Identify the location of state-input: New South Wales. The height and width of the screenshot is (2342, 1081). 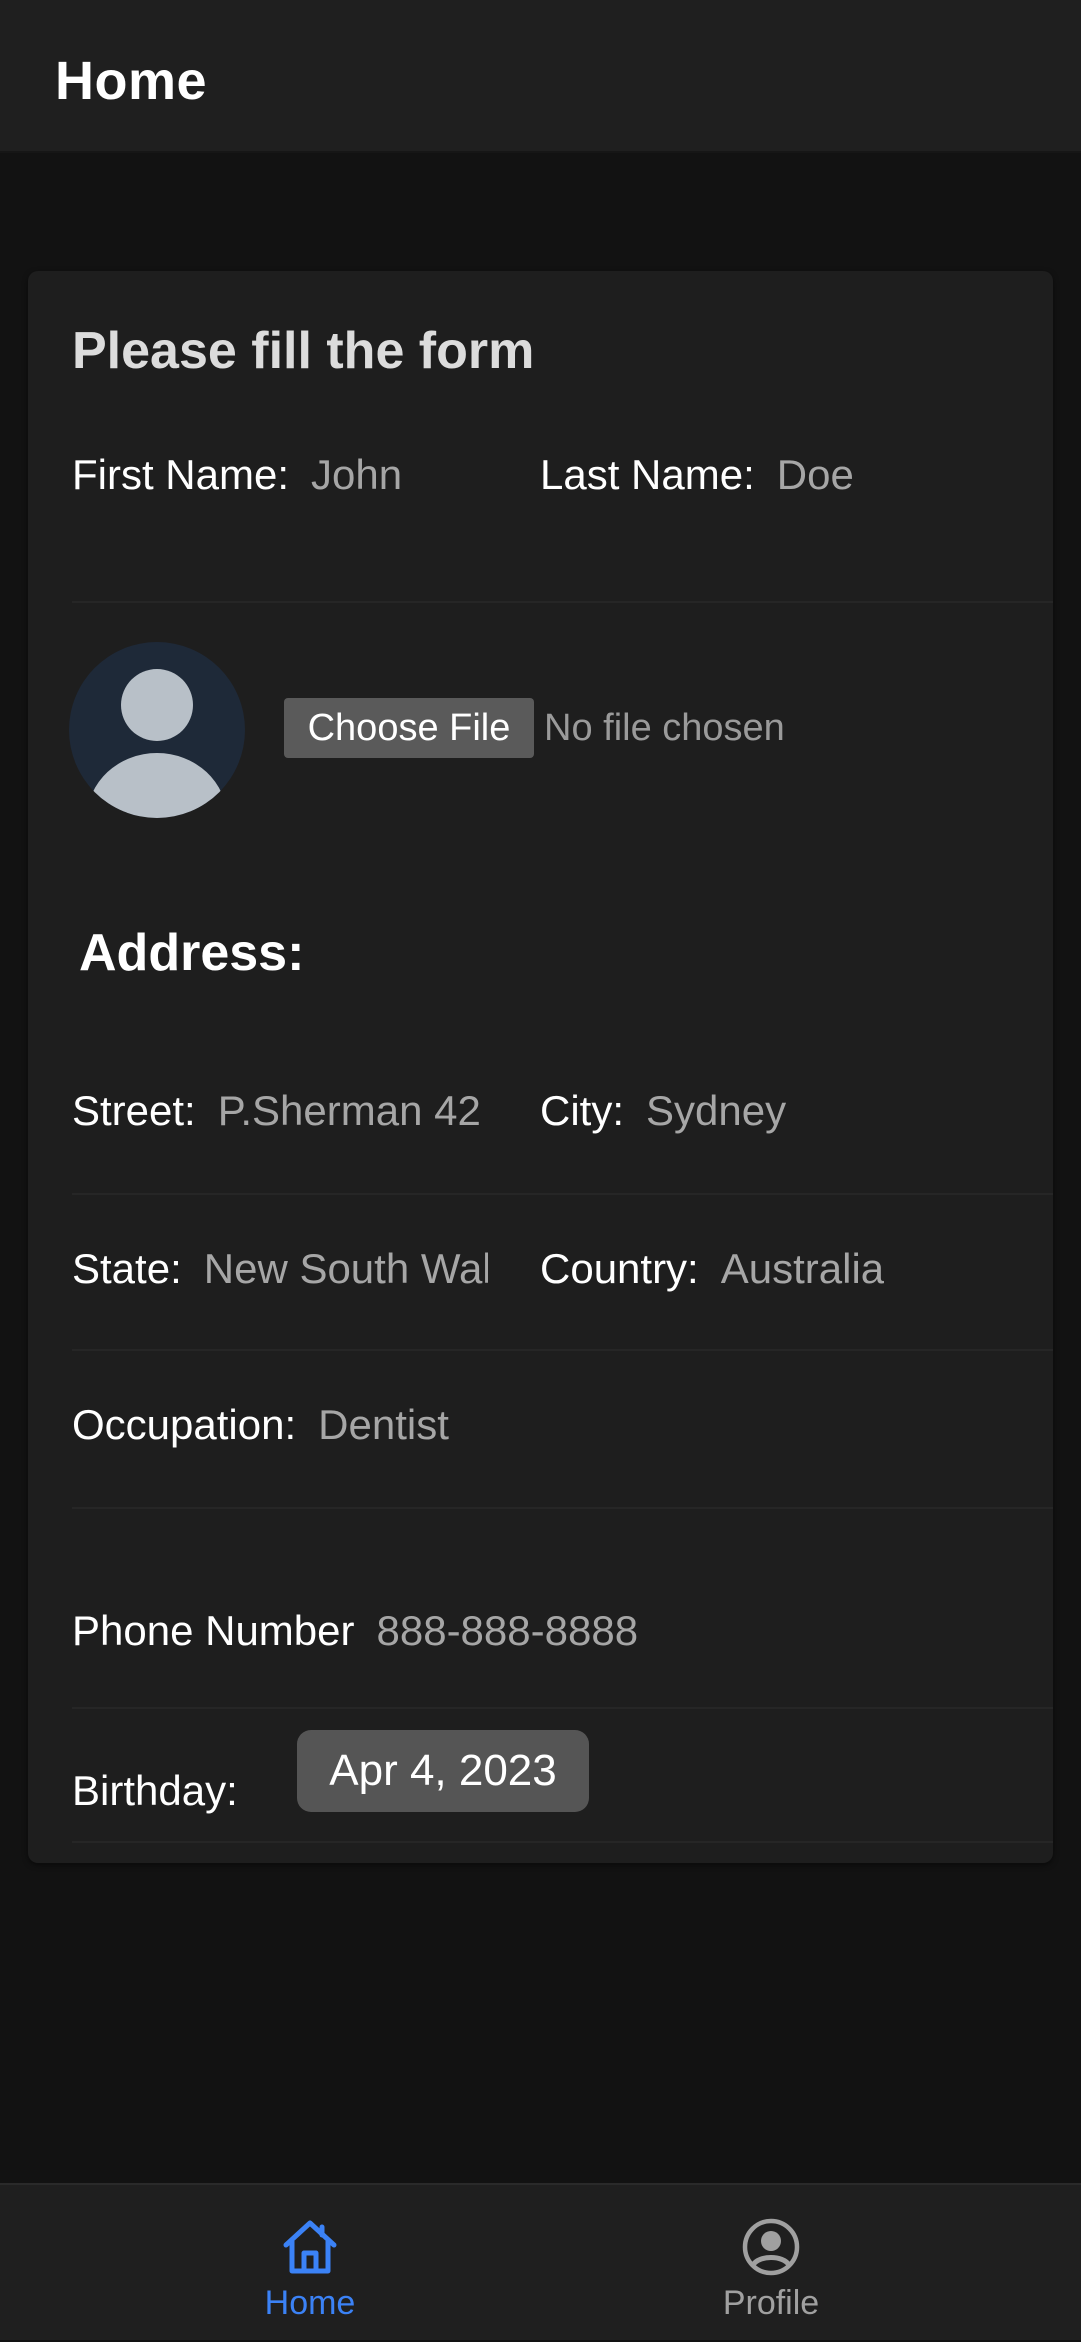
(346, 1269).